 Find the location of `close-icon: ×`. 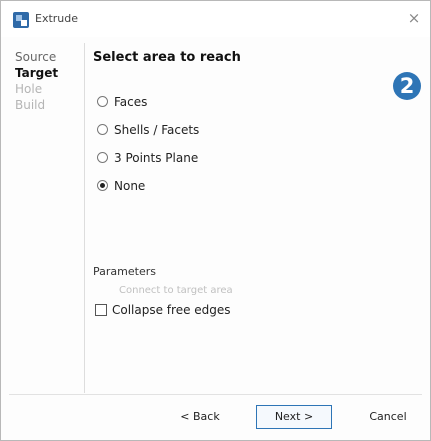

close-icon: × is located at coordinates (414, 18).